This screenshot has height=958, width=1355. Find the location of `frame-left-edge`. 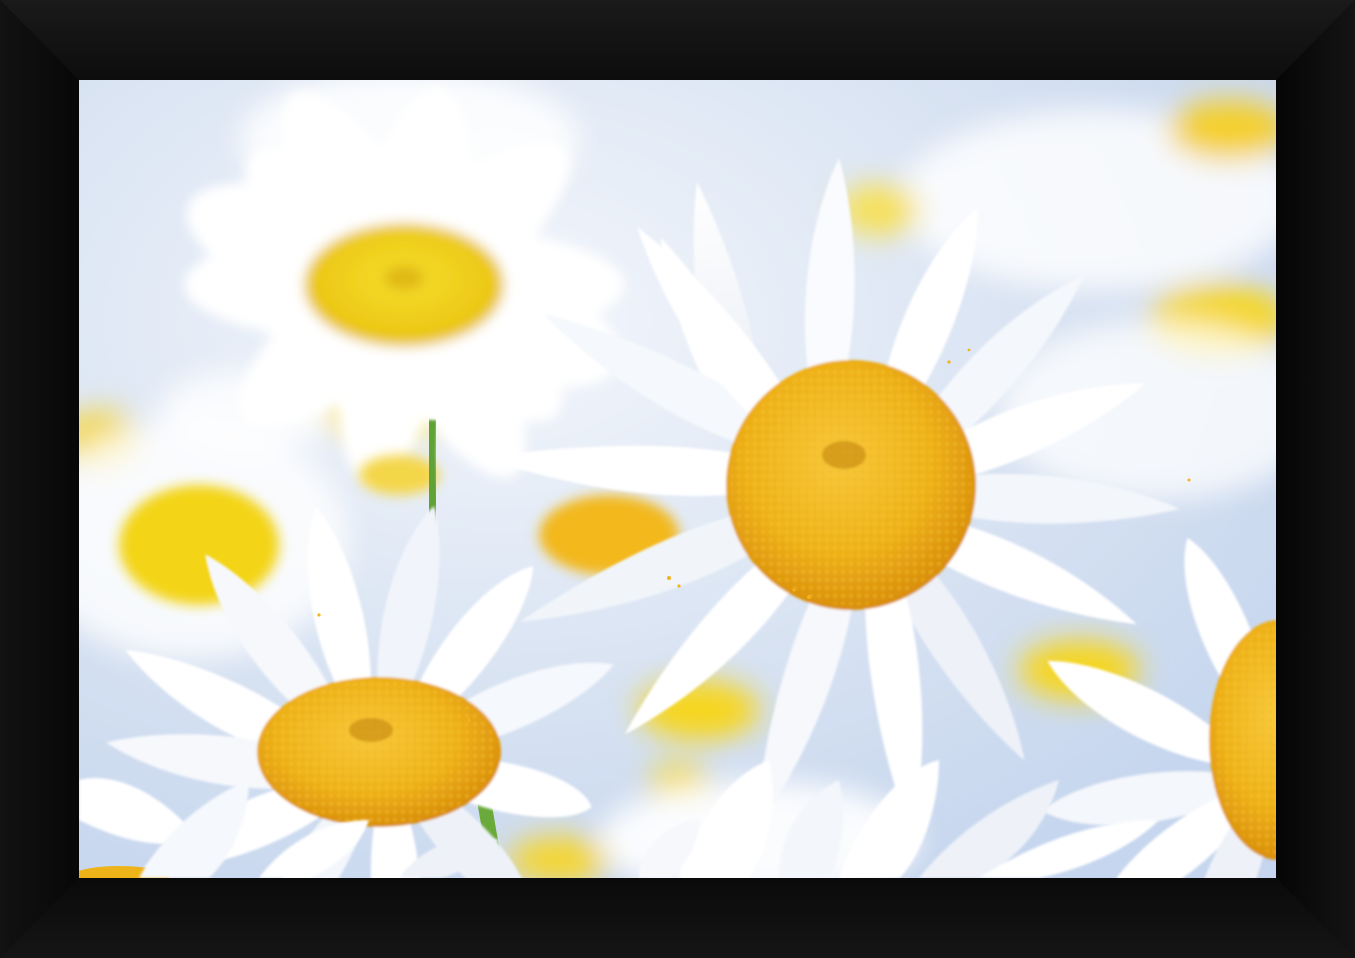

frame-left-edge is located at coordinates (39, 479).